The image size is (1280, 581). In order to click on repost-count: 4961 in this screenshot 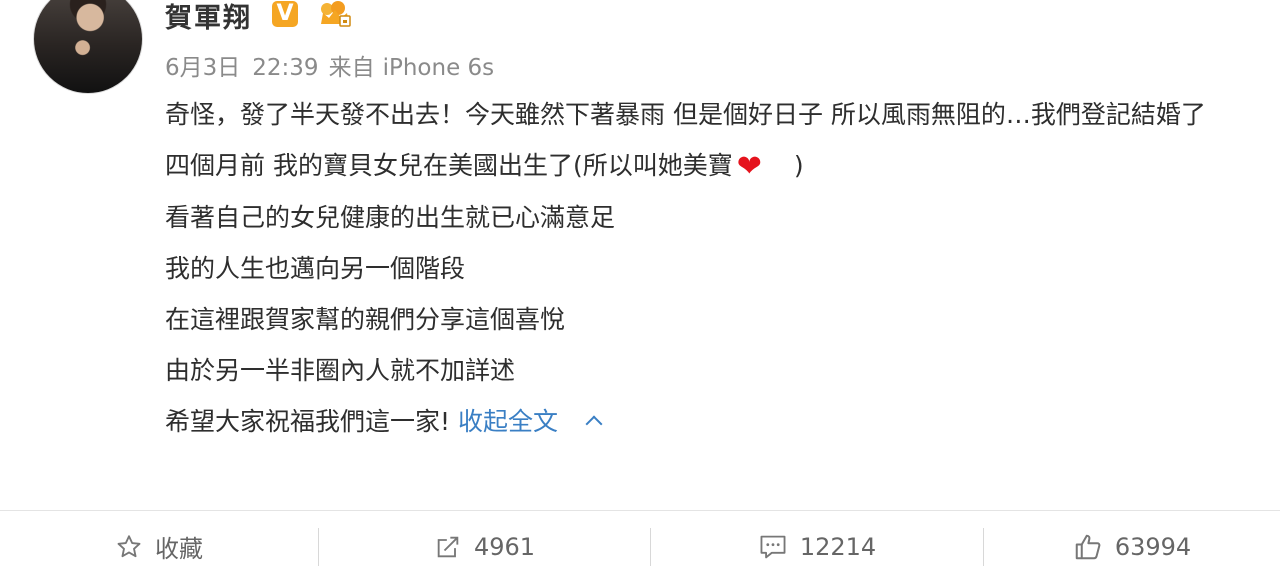, I will do `click(504, 546)`.